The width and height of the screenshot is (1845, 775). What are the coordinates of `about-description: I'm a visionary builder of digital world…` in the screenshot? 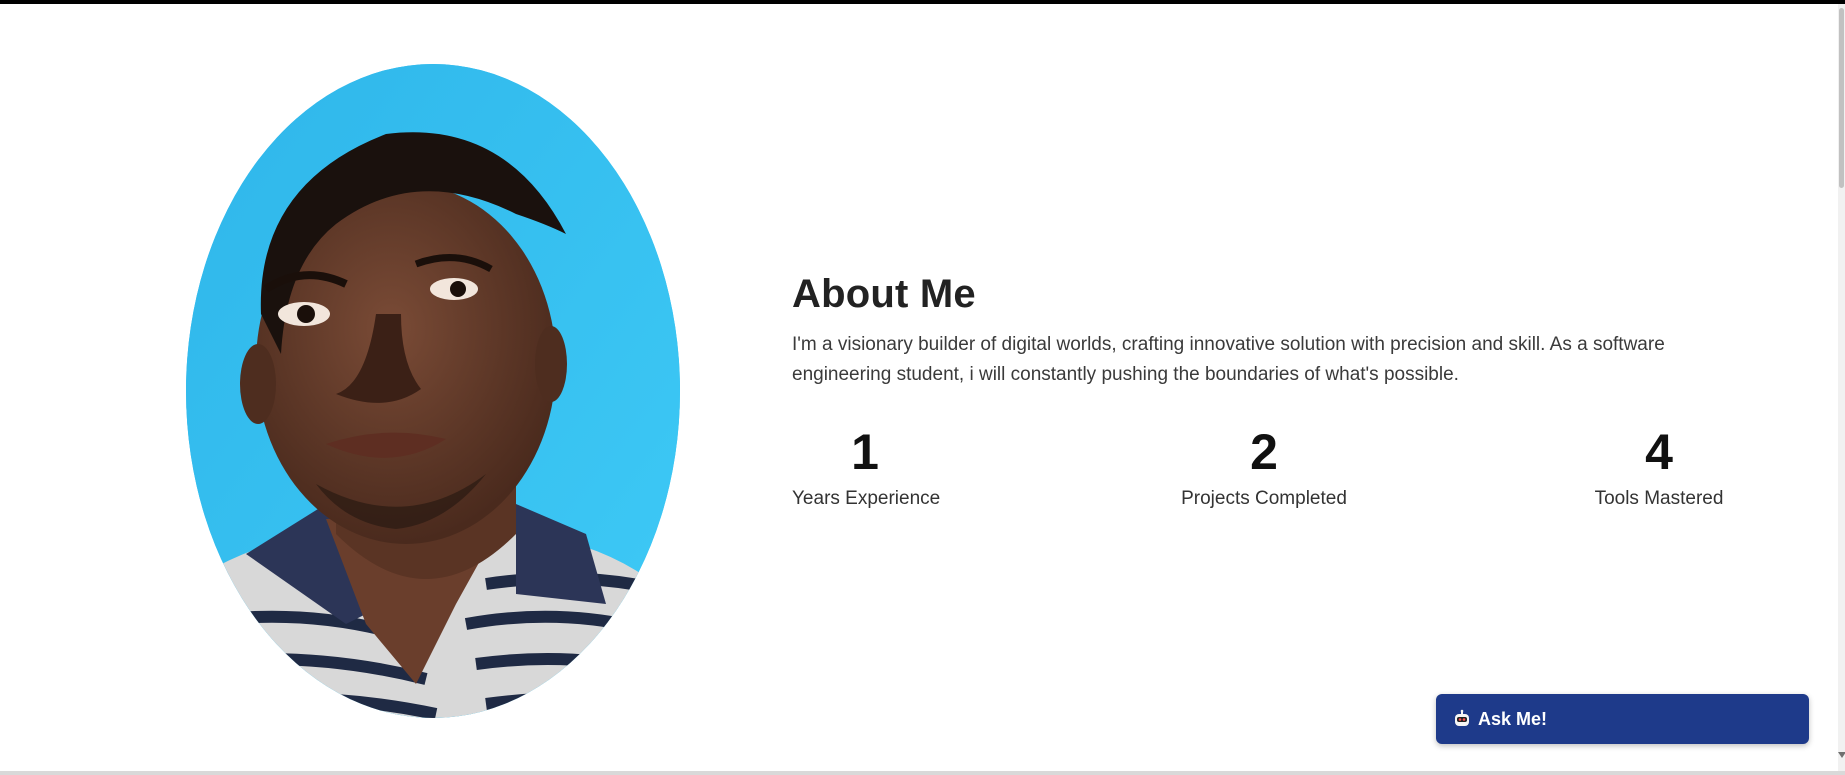 It's located at (1228, 359).